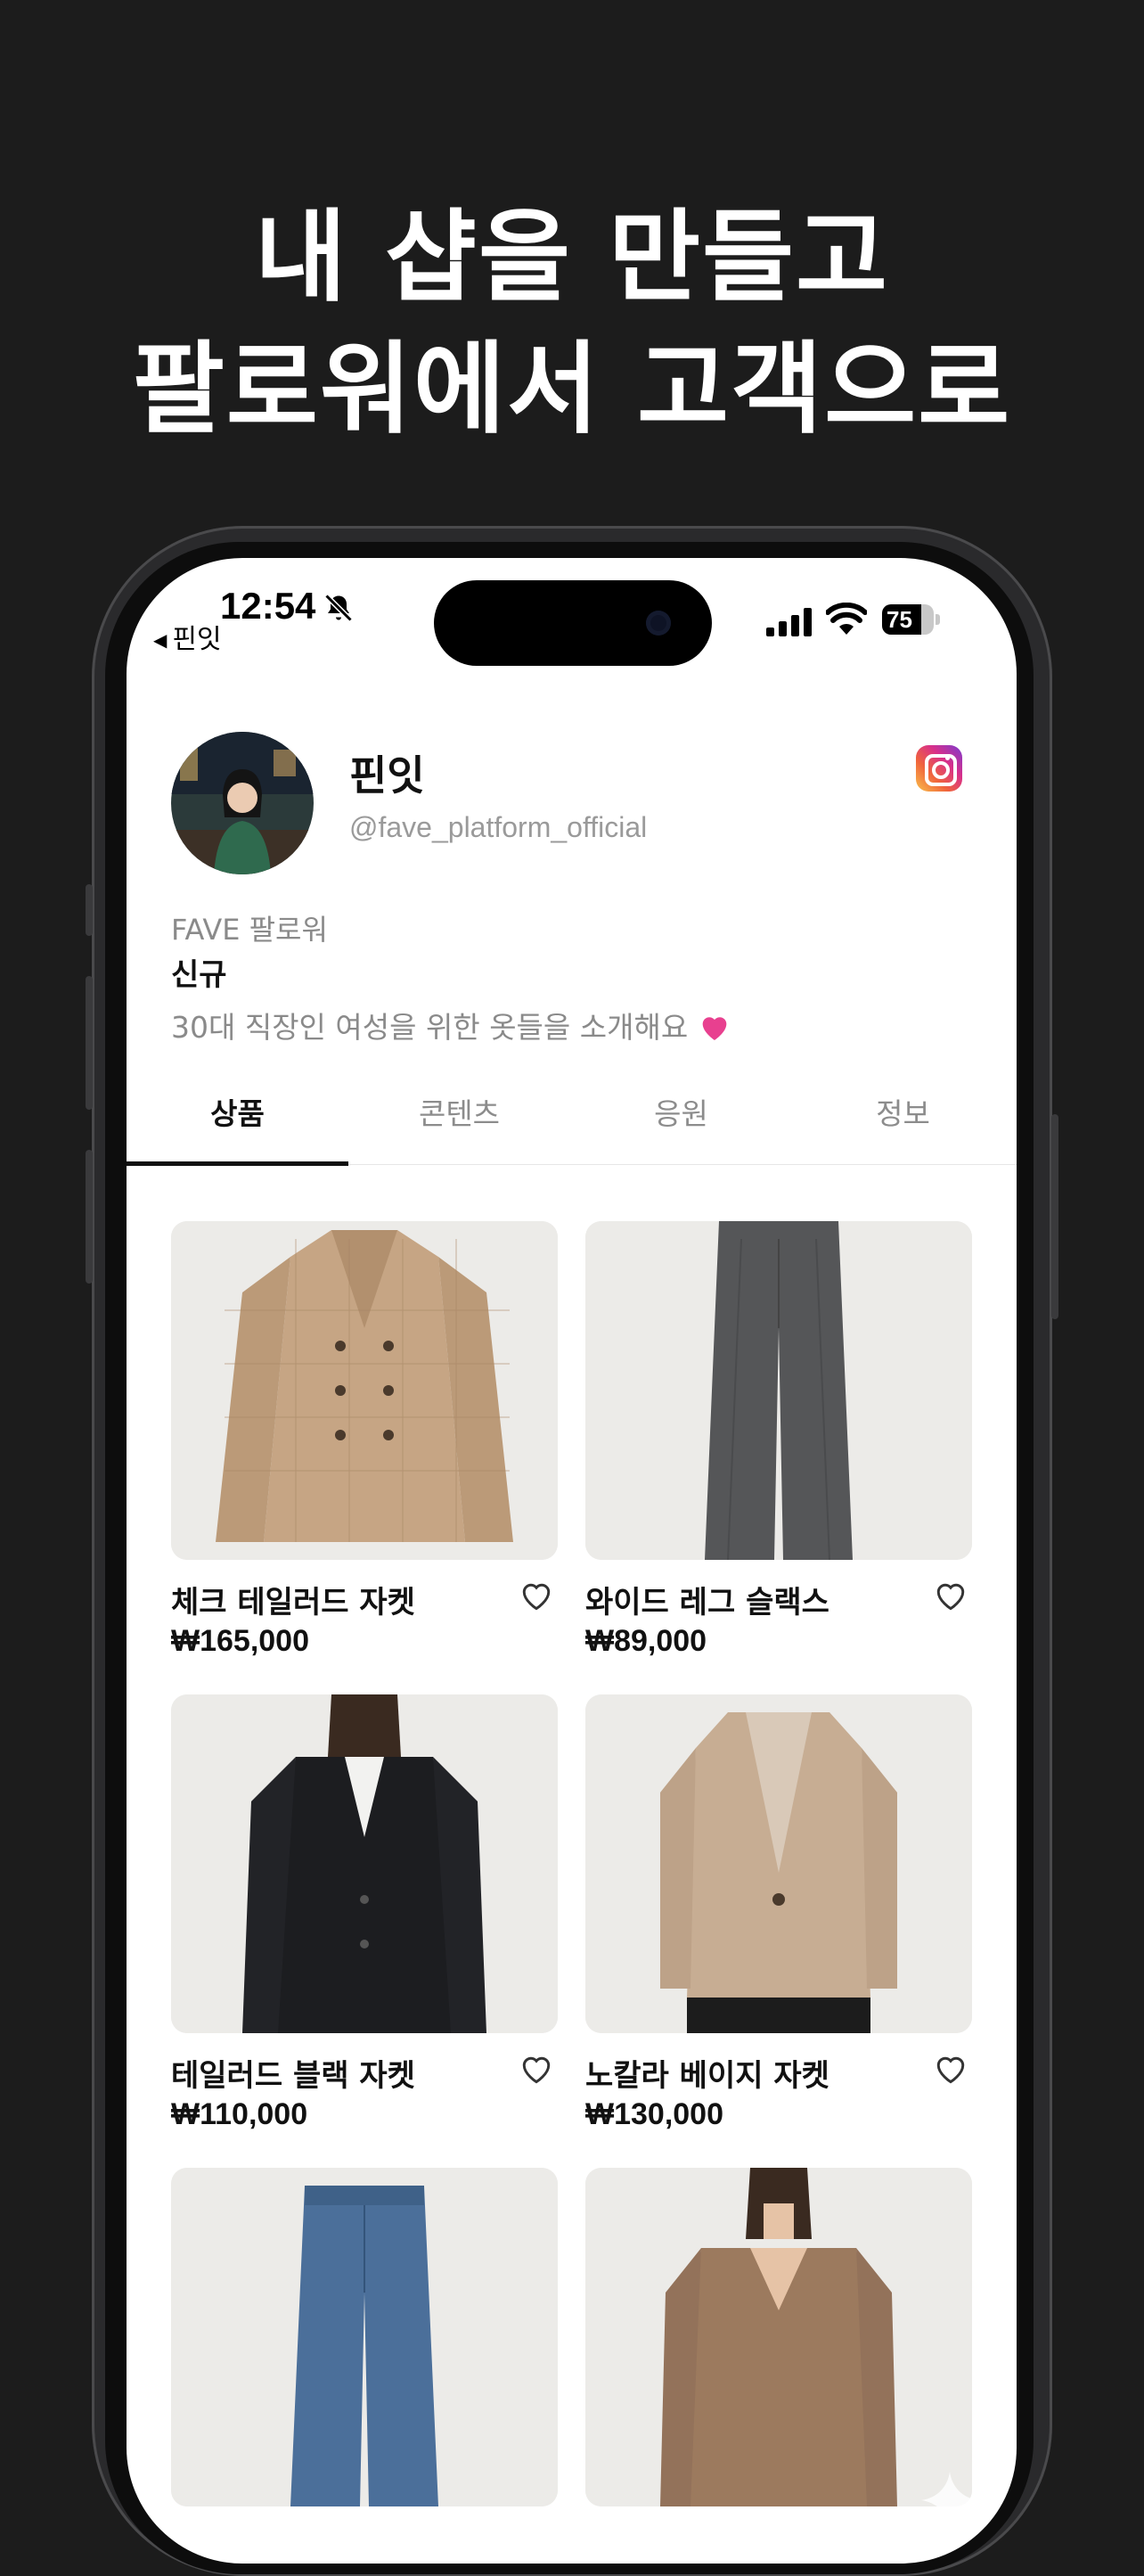 This screenshot has width=1144, height=2576. What do you see at coordinates (654, 2114) in the screenshot?
I see `product-price: ₩130,000` at bounding box center [654, 2114].